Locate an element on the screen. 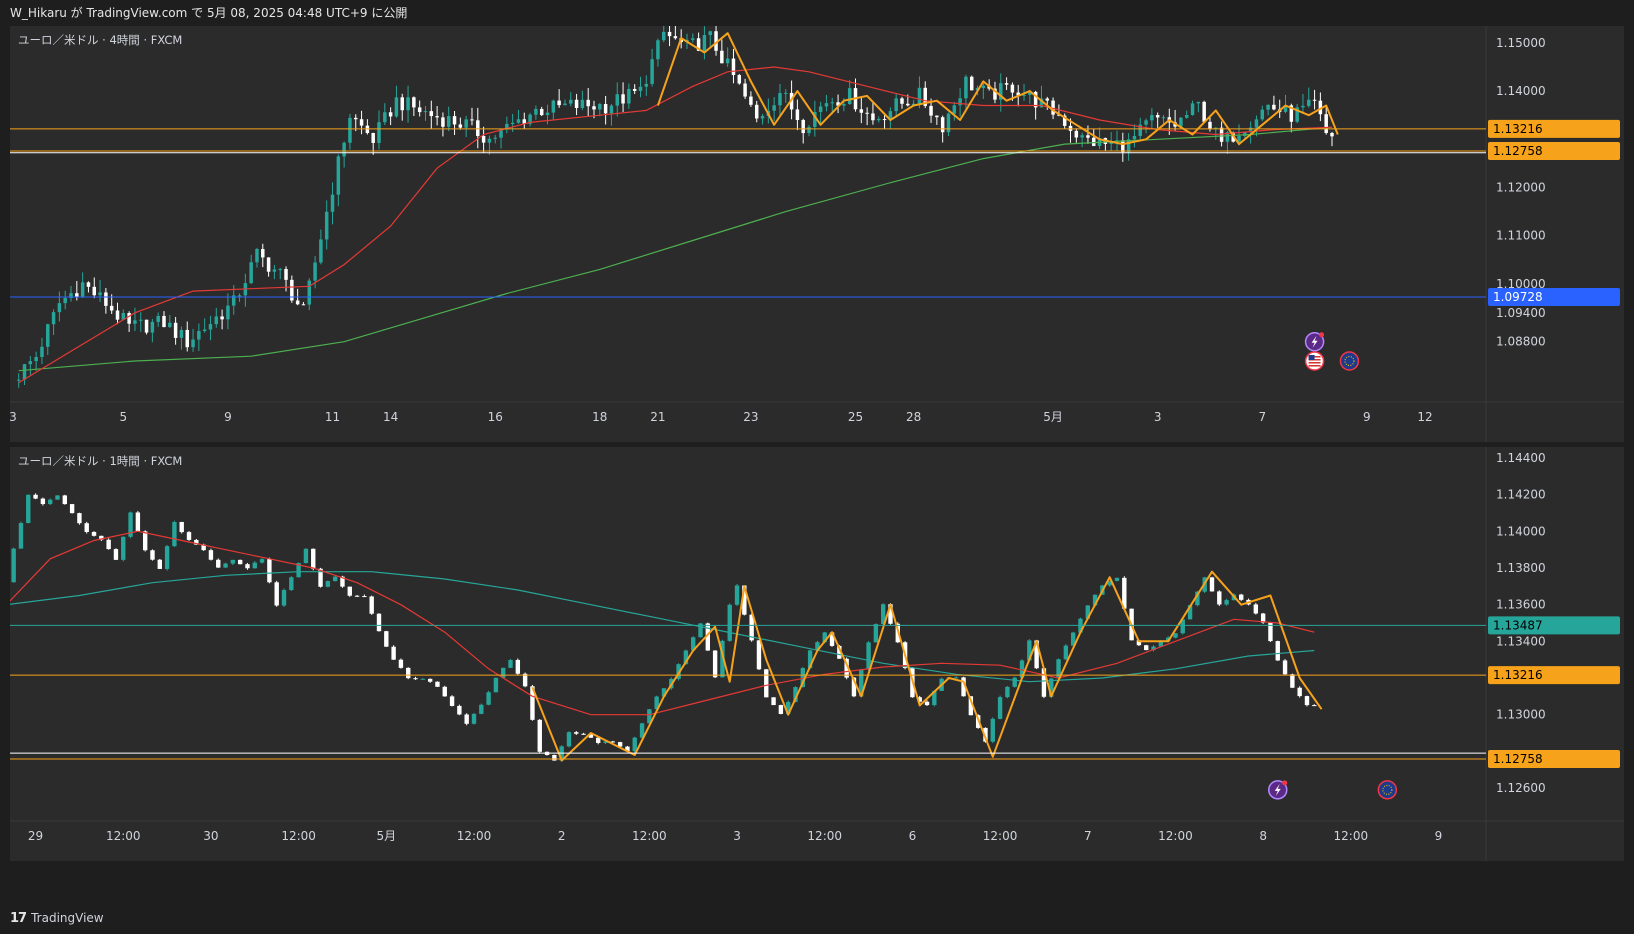 The image size is (1634, 934). x-tick-label: 2 is located at coordinates (562, 836).